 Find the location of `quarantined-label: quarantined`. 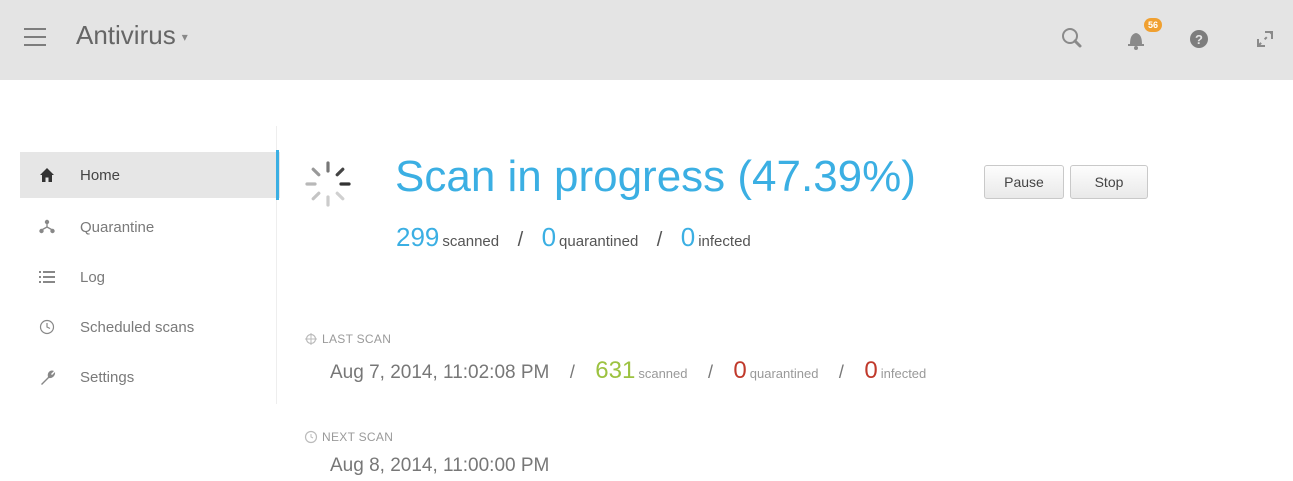

quarantined-label: quarantined is located at coordinates (599, 241).